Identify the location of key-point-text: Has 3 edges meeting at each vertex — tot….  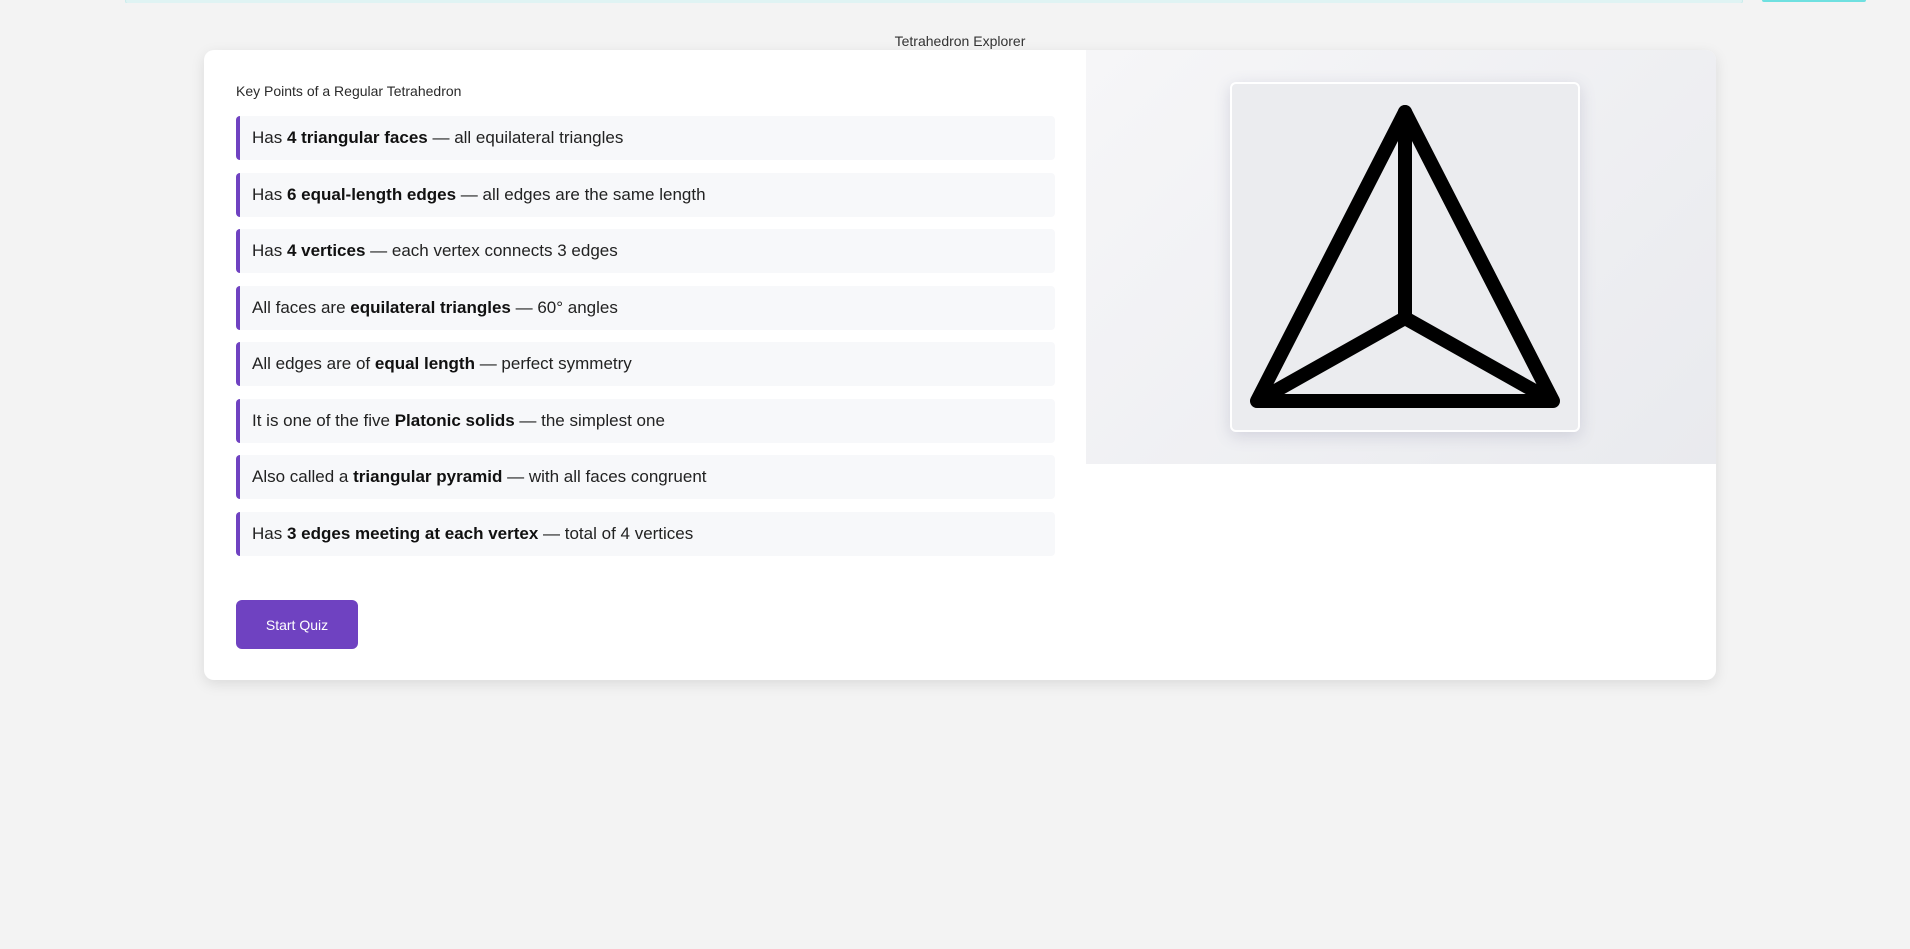
(473, 533).